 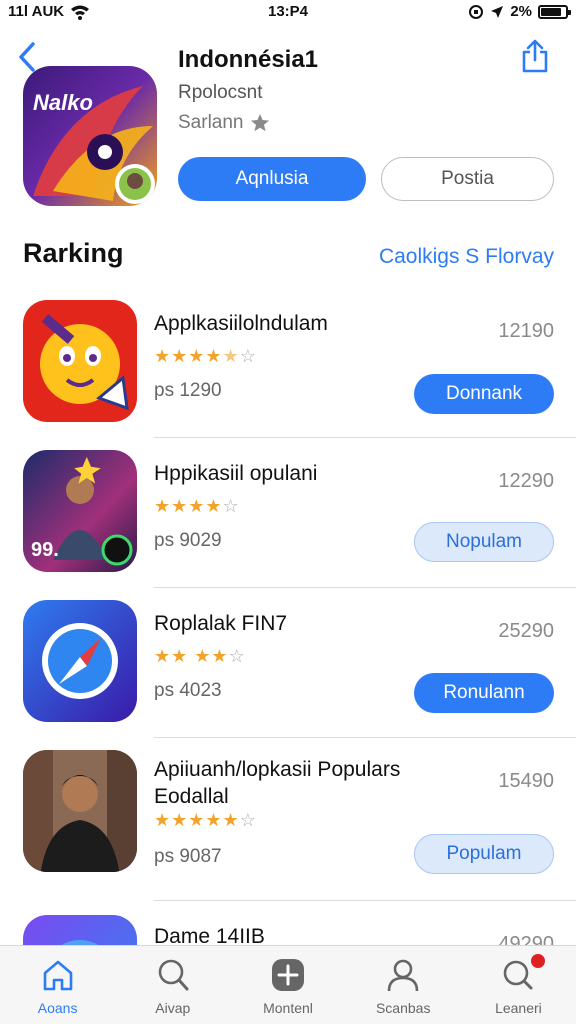 What do you see at coordinates (518, 1008) in the screenshot?
I see `tab-label: Leaneri` at bounding box center [518, 1008].